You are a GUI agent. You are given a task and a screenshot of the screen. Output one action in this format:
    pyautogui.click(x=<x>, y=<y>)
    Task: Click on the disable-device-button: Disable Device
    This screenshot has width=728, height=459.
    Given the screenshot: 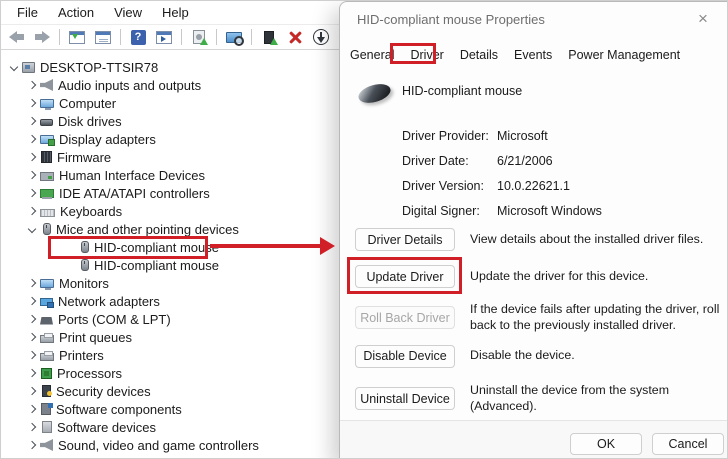 What is the action you would take?
    pyautogui.click(x=405, y=356)
    